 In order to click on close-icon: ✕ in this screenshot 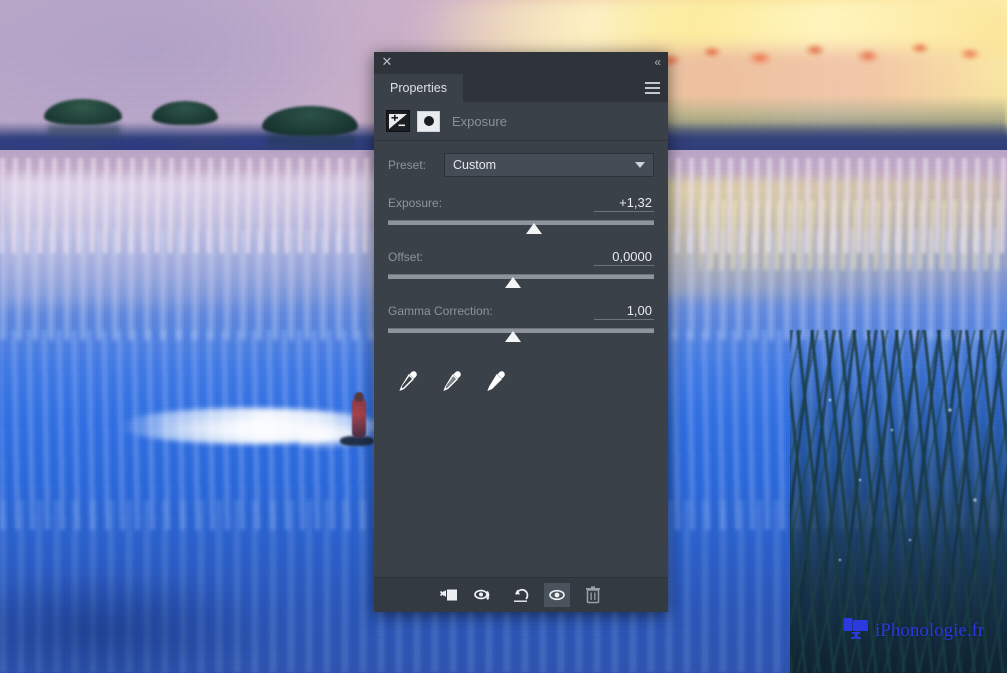, I will do `click(387, 62)`.